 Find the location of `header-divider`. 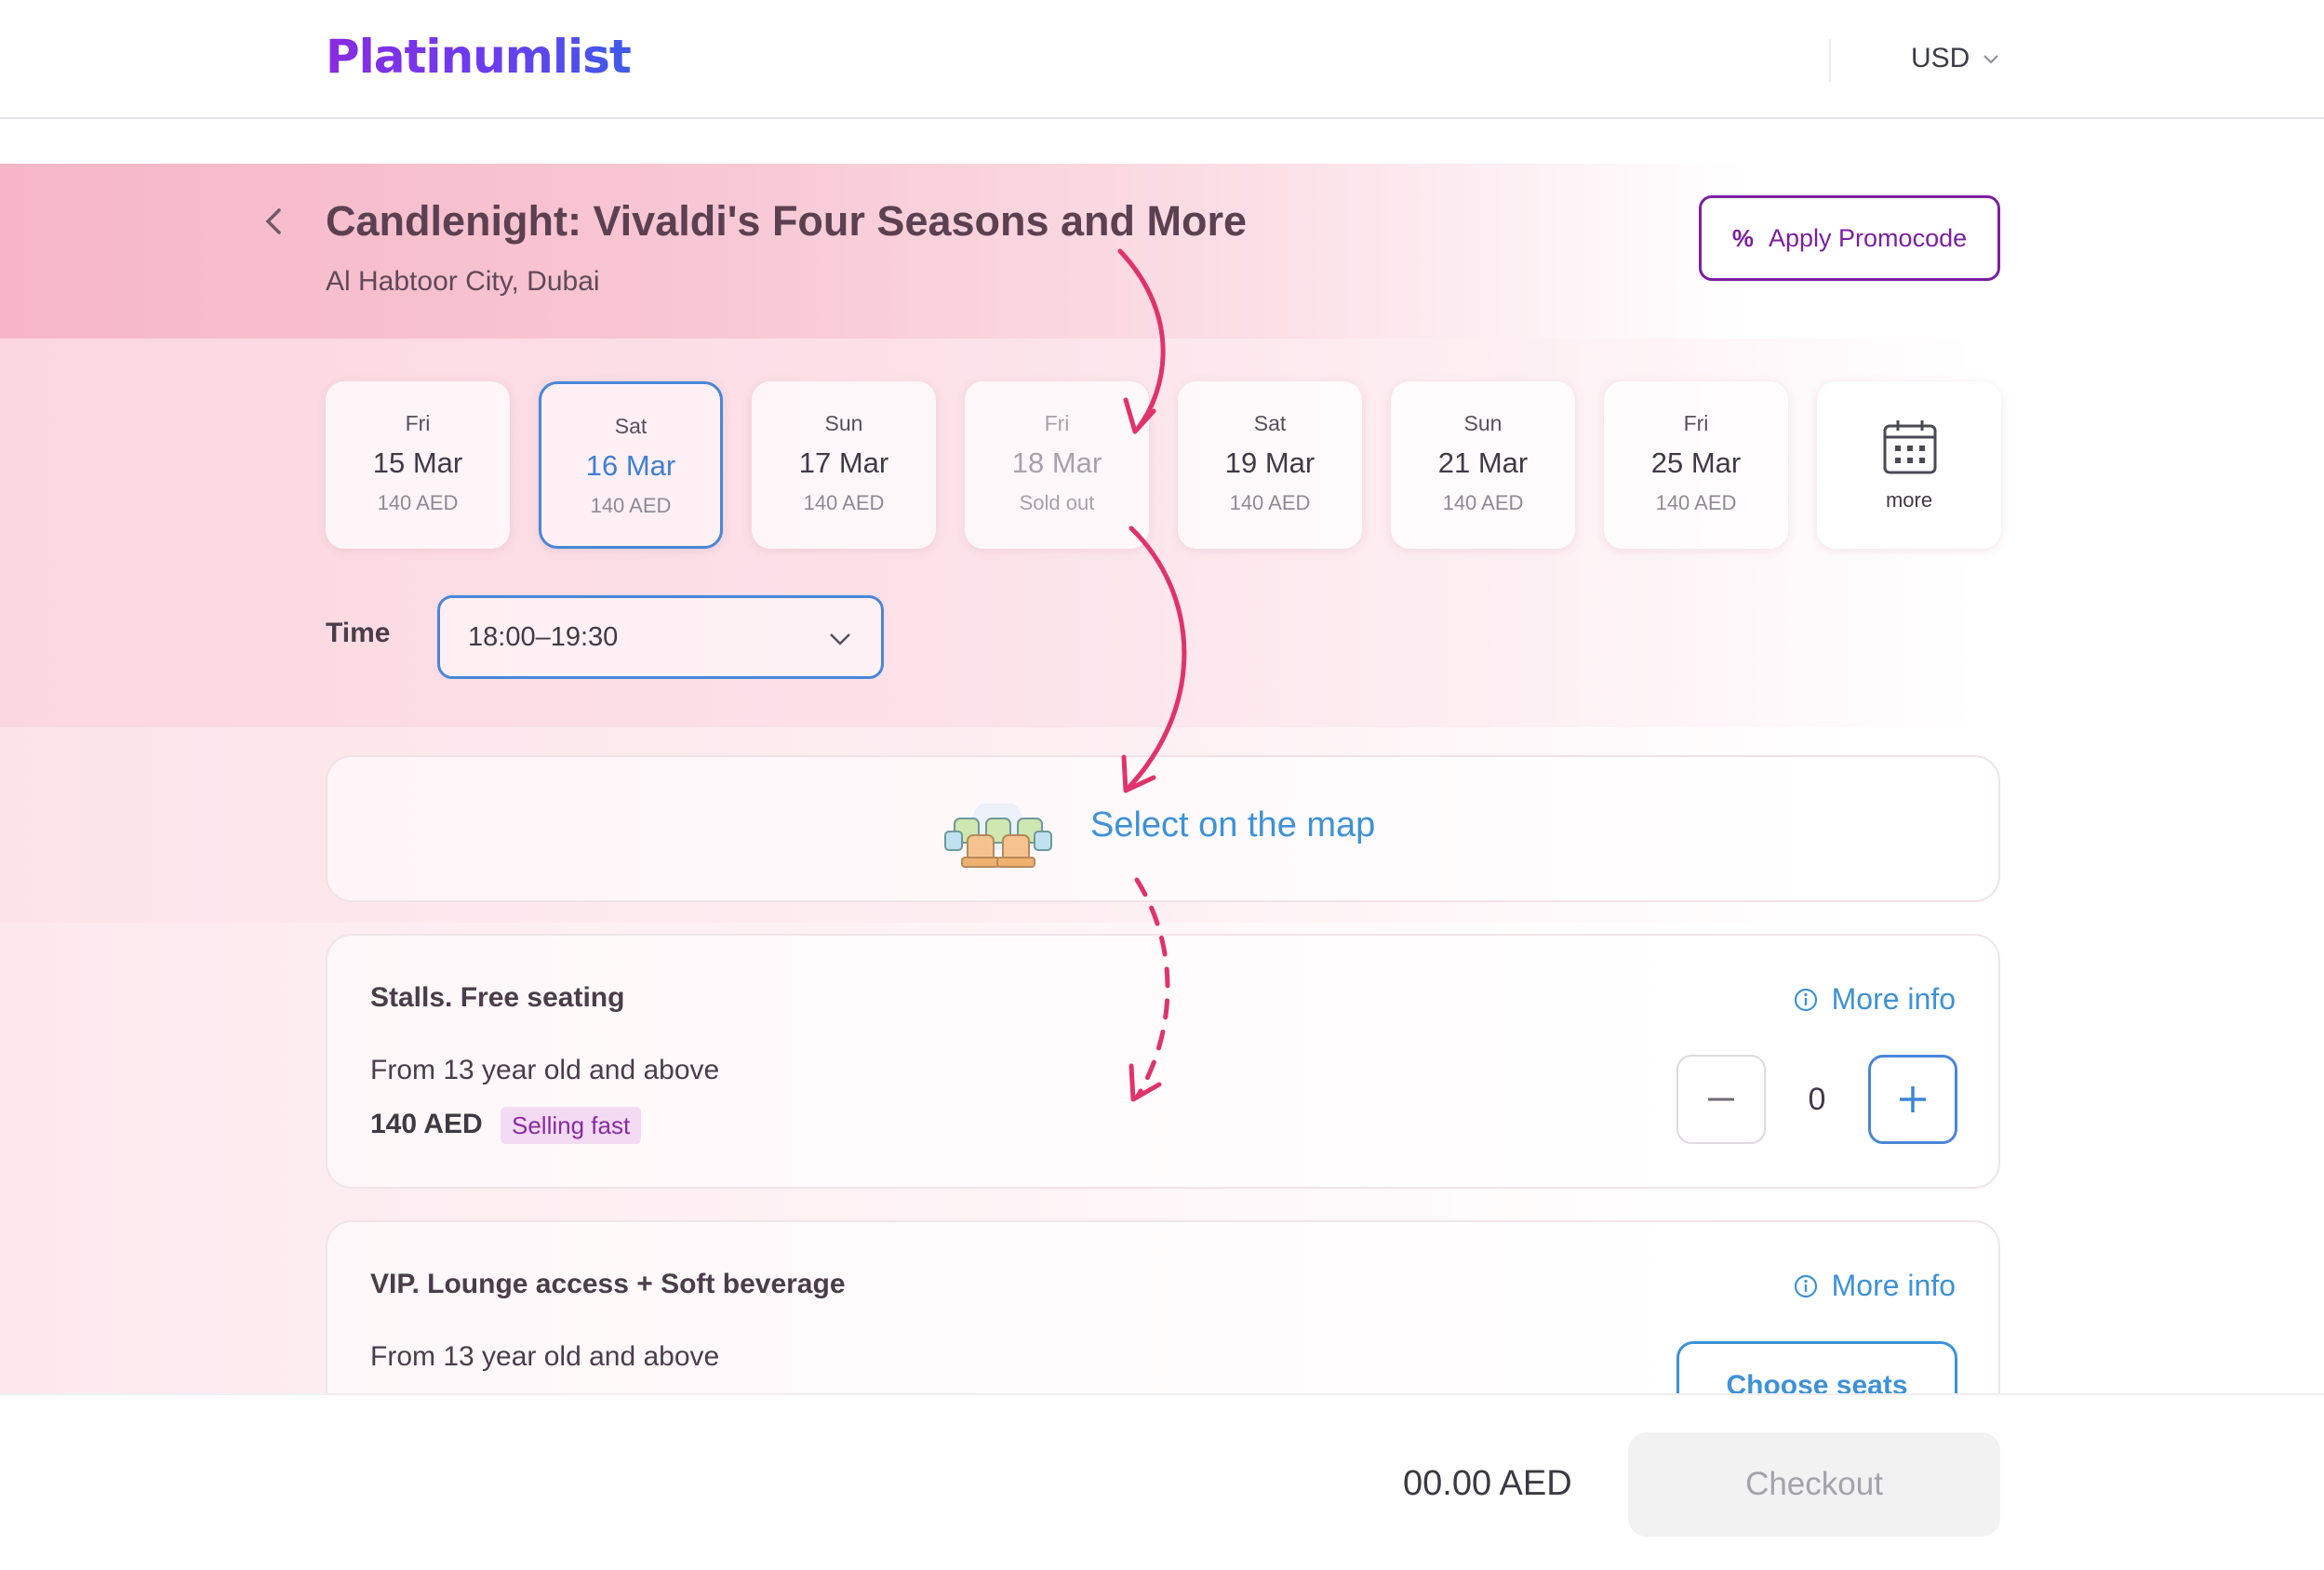

header-divider is located at coordinates (1830, 60).